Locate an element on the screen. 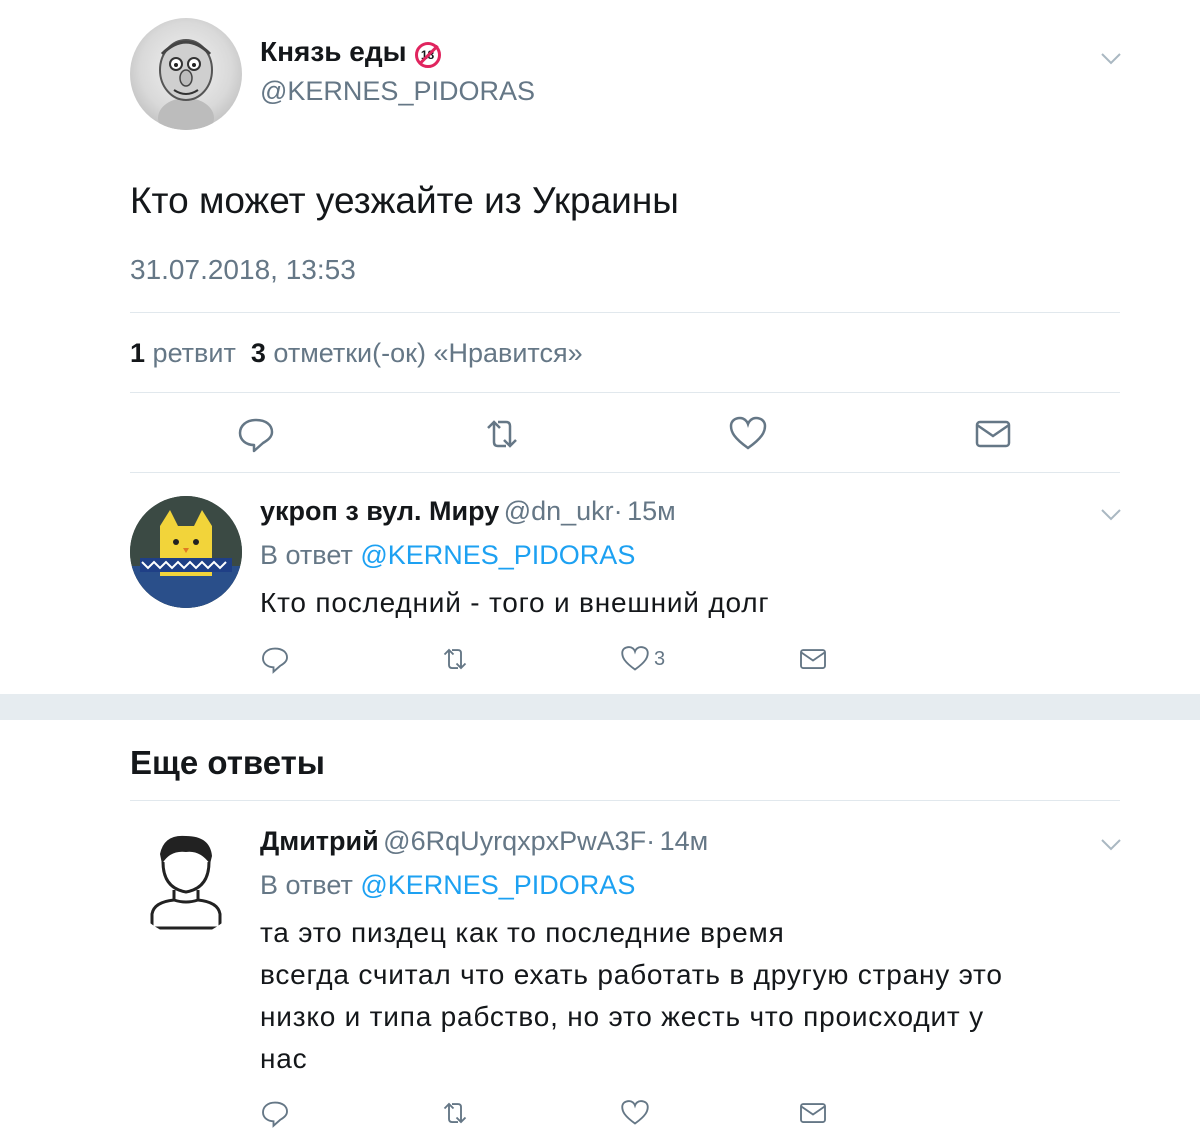  like-stat: 3 отметки(-ок) «Нравится» is located at coordinates (417, 353).